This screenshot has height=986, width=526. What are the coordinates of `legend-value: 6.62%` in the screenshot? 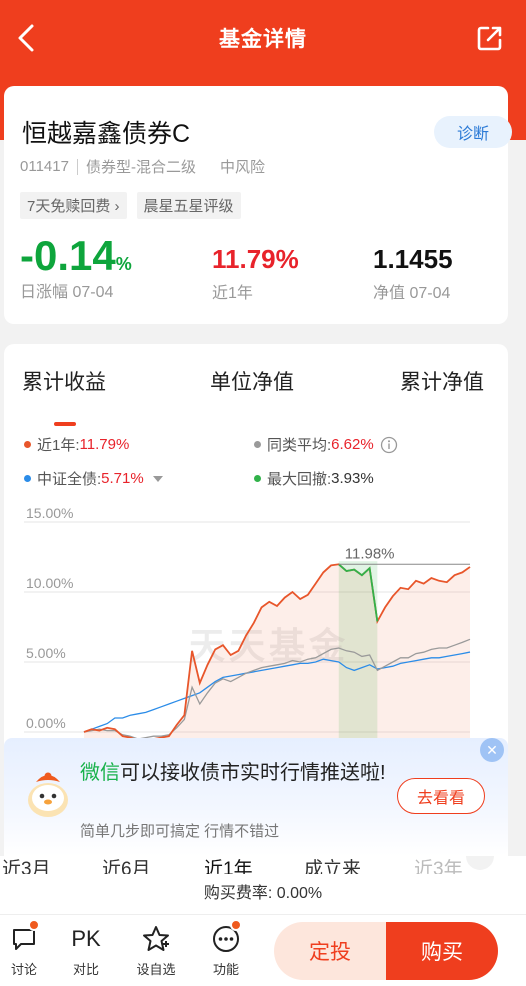 It's located at (352, 444).